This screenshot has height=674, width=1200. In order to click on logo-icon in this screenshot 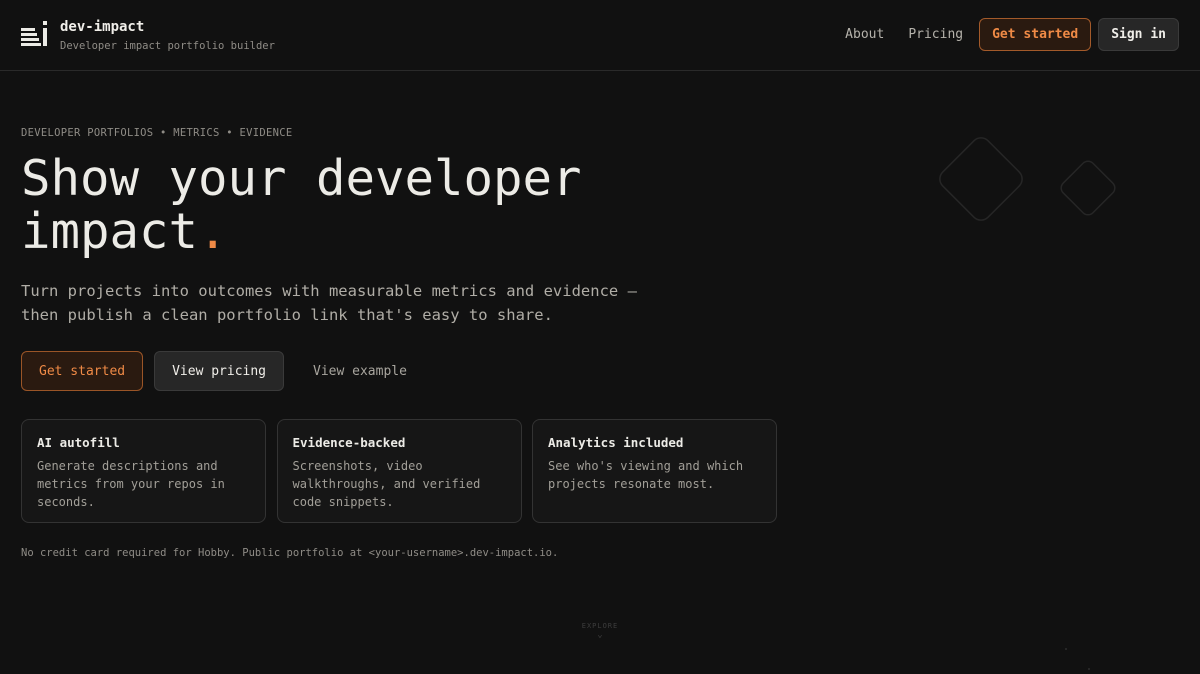, I will do `click(34, 33)`.